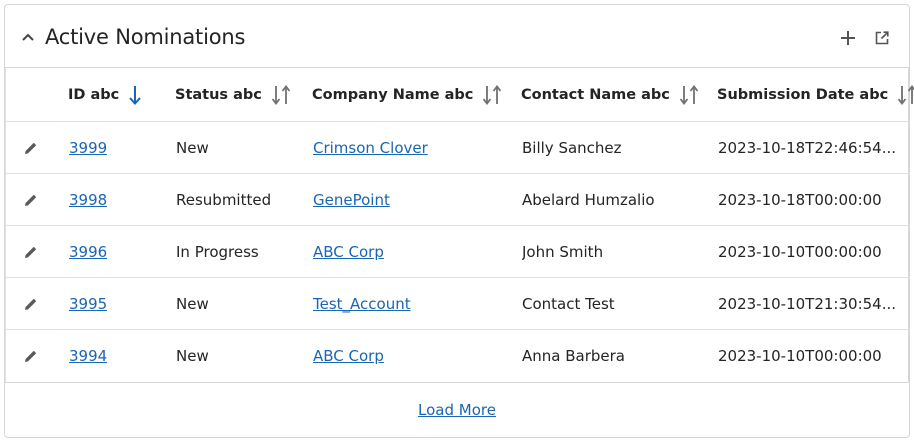  I want to click on contact-name-cell: John Smith, so click(563, 251).